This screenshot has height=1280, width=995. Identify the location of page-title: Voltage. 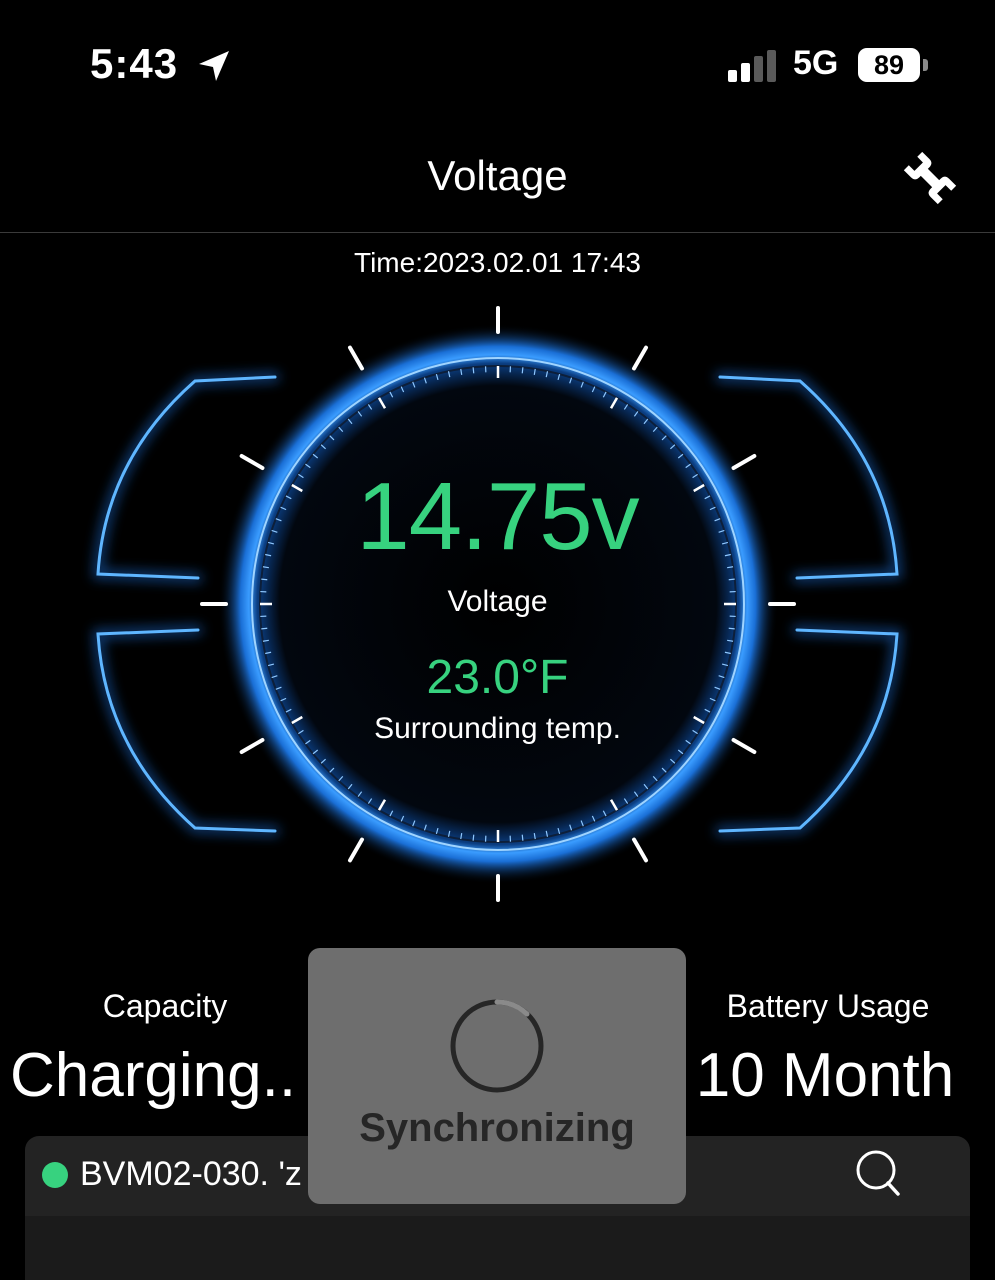
(497, 175).